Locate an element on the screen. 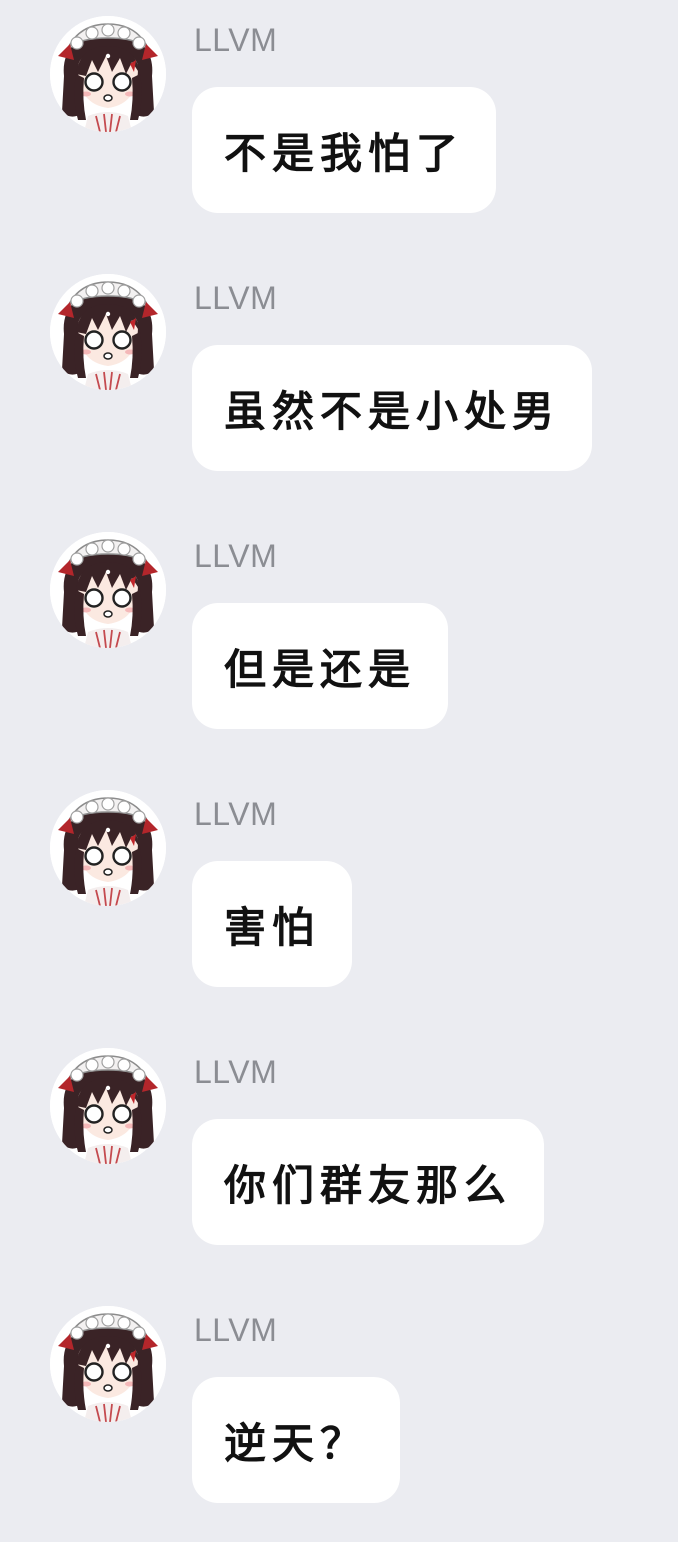 The image size is (678, 1542). message-text: 虽然不是小处男 is located at coordinates (392, 411).